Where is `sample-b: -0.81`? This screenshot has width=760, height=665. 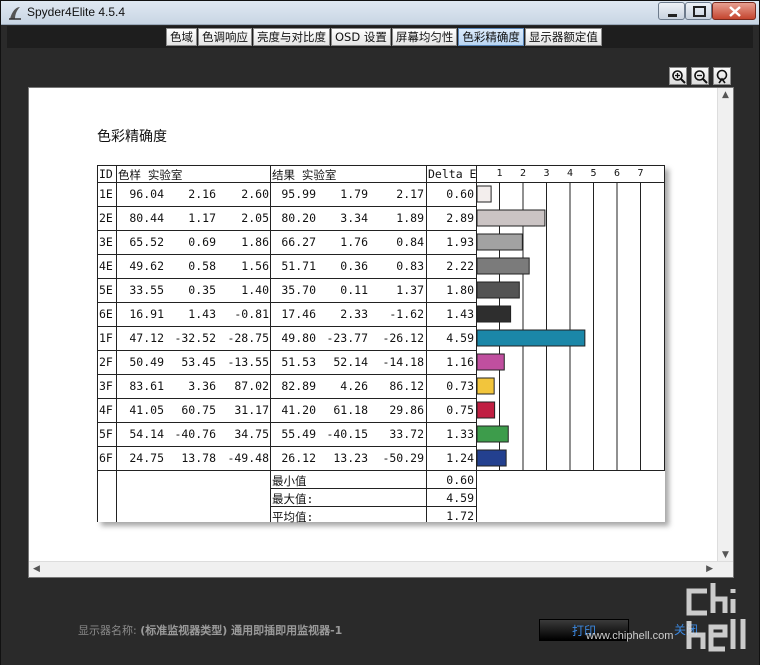 sample-b: -0.81 is located at coordinates (251, 314).